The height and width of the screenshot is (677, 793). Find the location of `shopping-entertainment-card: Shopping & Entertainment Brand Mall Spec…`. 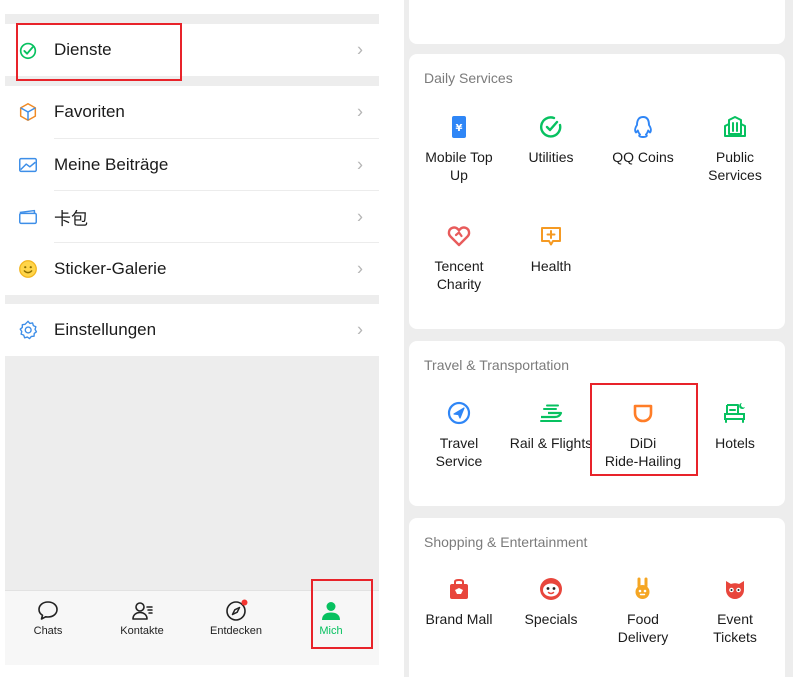

shopping-entertainment-card: Shopping & Entertainment Brand Mall Spec… is located at coordinates (597, 597).